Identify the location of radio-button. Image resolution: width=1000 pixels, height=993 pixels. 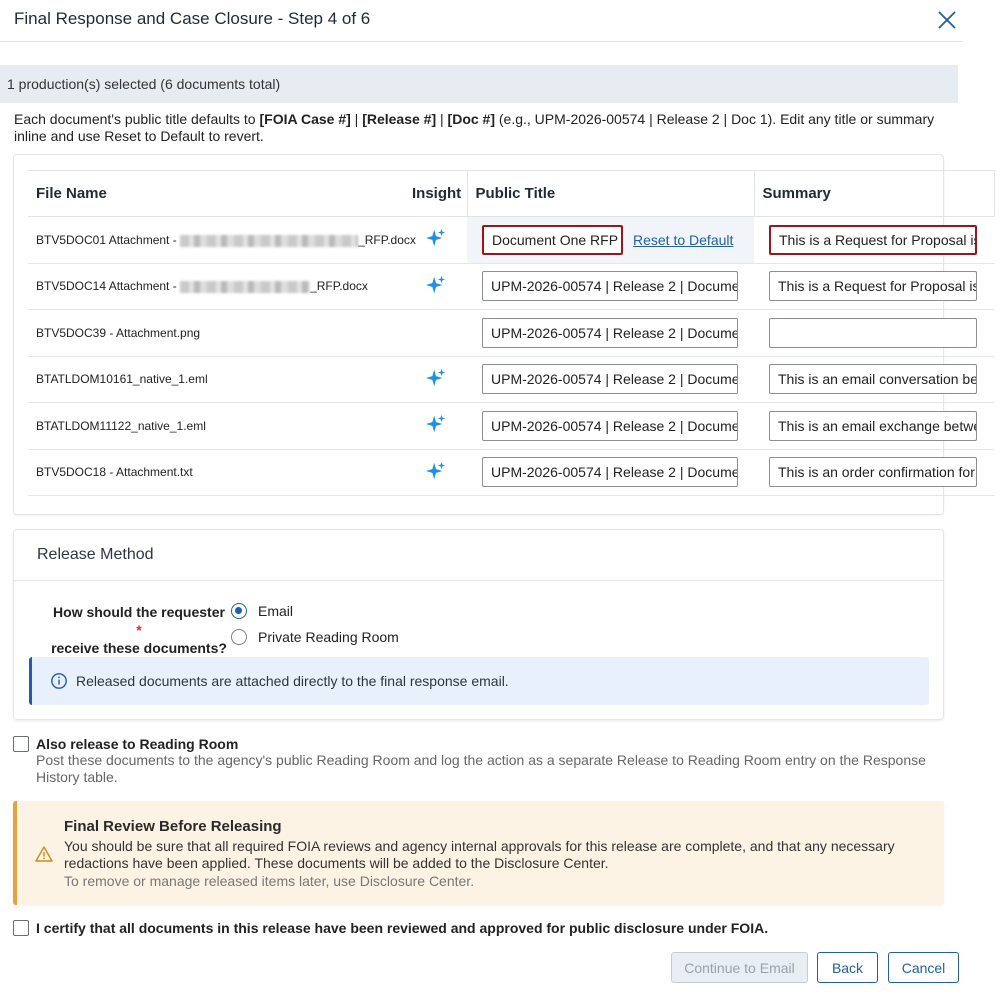
(239, 637).